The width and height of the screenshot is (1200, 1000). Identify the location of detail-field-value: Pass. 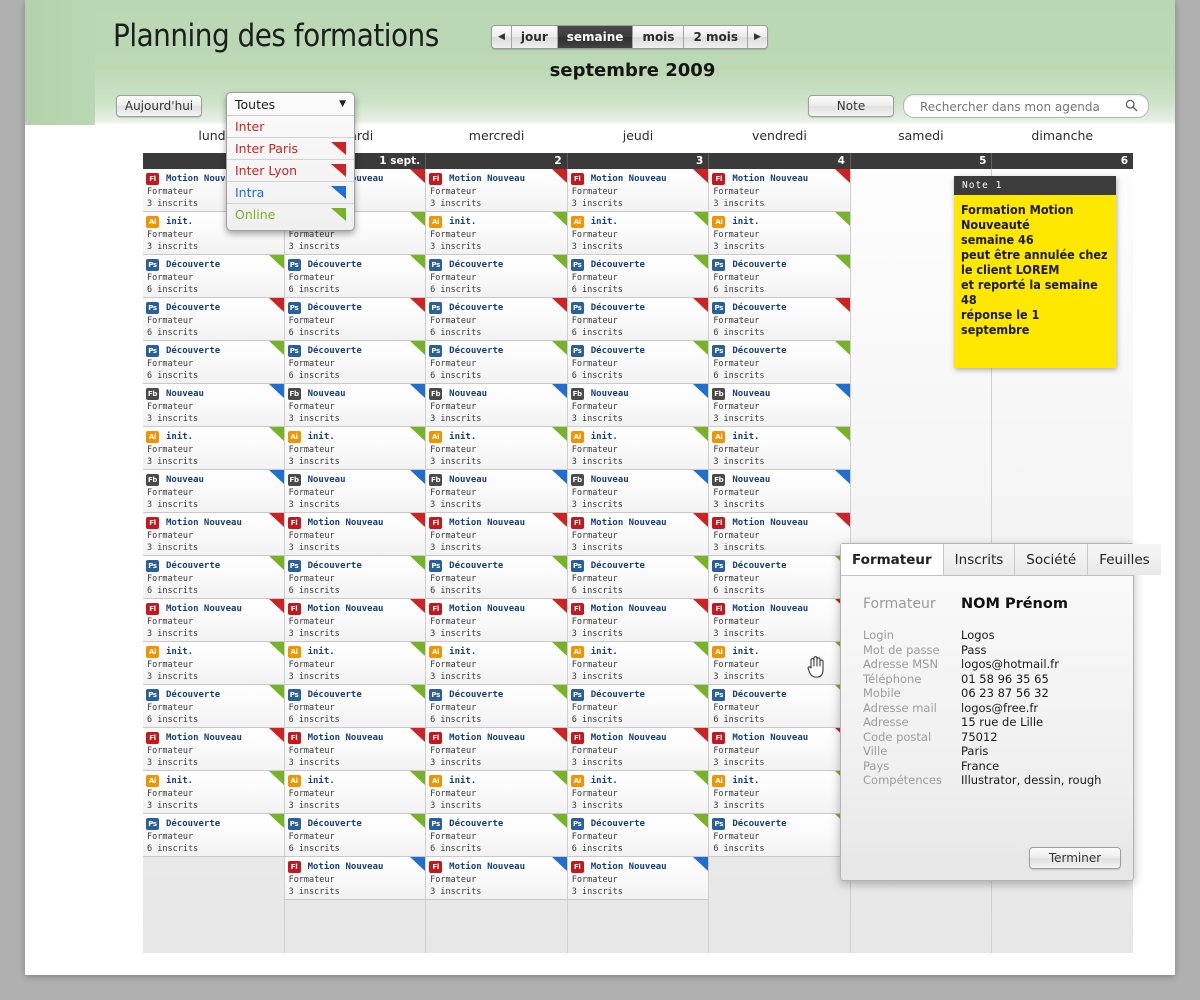
(973, 650).